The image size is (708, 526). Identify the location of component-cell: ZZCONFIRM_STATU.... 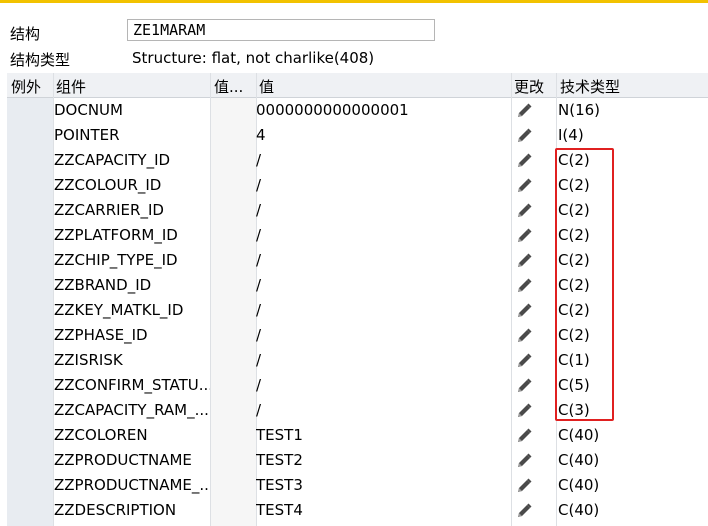
(132, 385).